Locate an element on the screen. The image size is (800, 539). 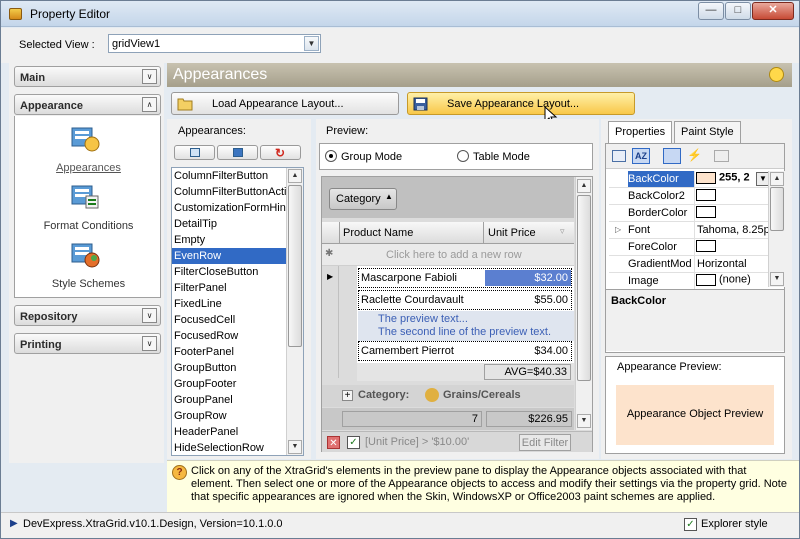
list-item: HeaderPanel is located at coordinates (237, 432).